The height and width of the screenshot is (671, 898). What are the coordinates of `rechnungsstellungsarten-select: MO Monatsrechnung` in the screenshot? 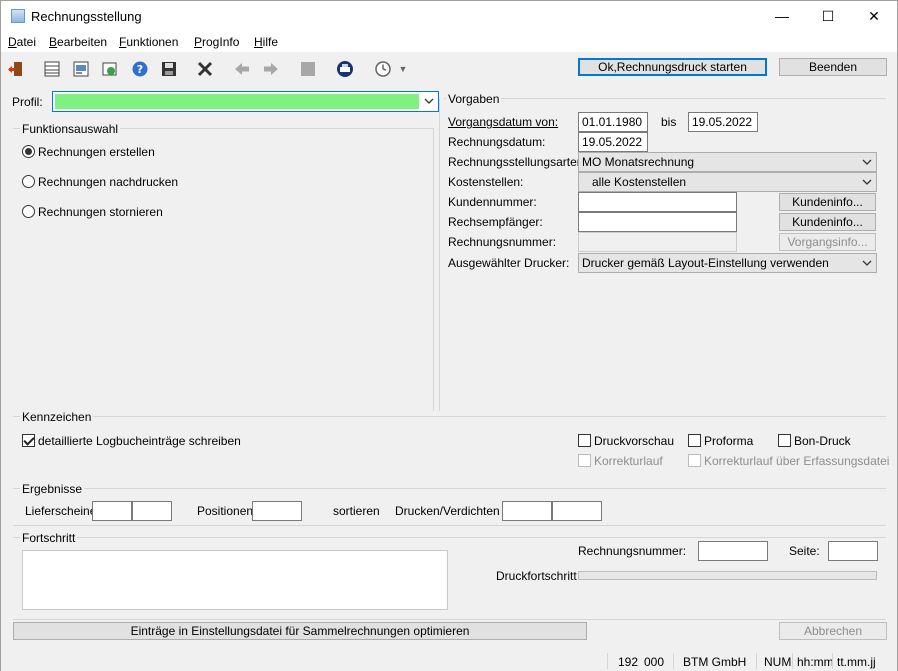 It's located at (727, 162).